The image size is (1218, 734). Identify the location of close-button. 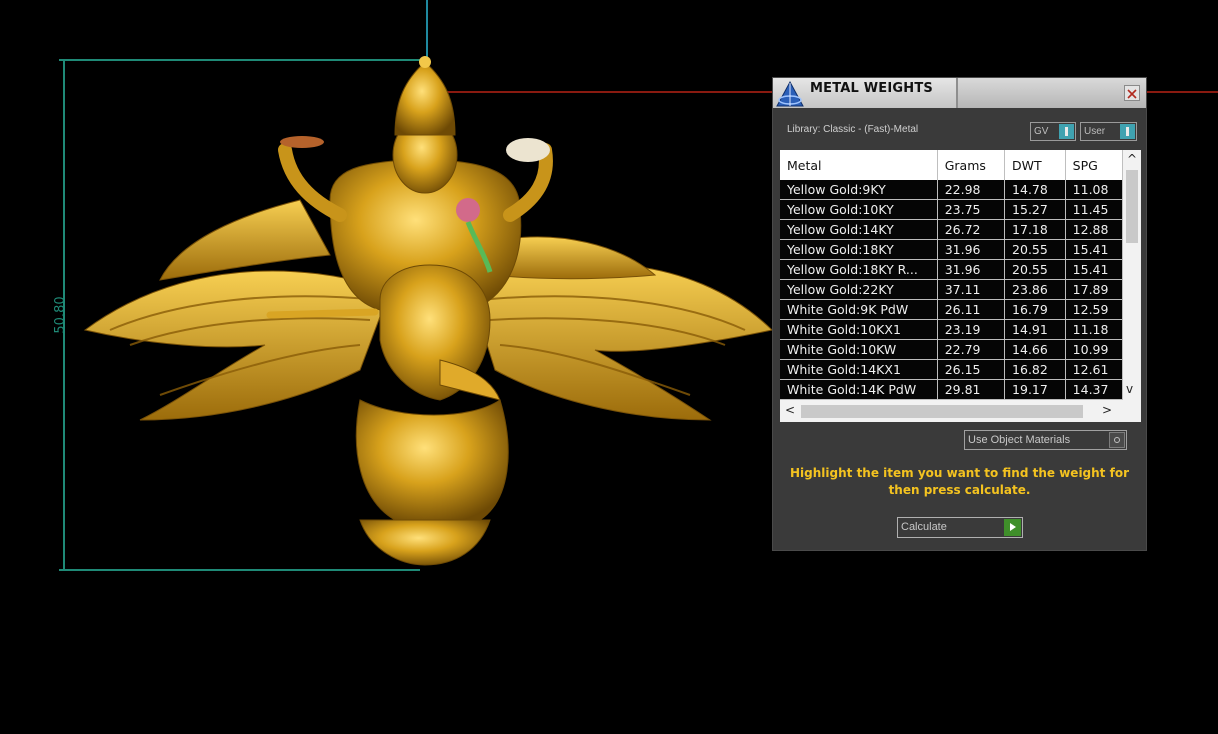
(1132, 93).